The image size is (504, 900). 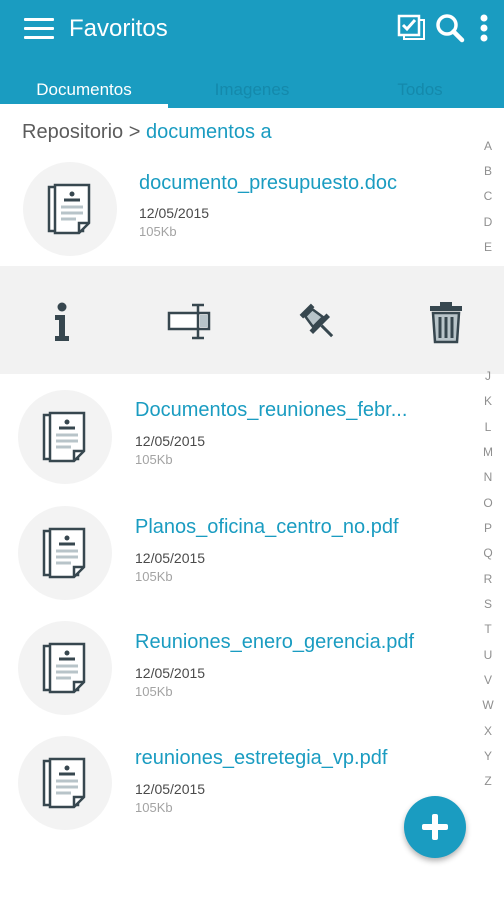 What do you see at coordinates (62, 322) in the screenshot?
I see `info-icon` at bounding box center [62, 322].